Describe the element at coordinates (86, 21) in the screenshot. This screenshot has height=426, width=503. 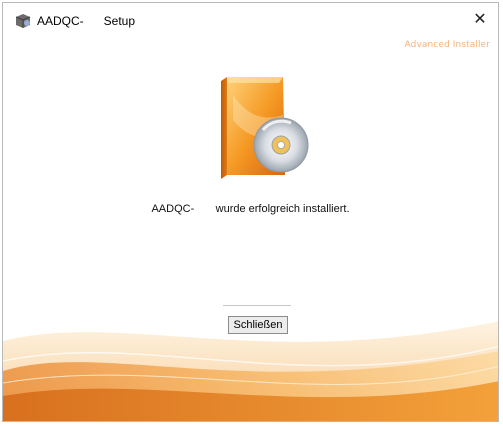
I see `window-title: AADQC- Setup` at that location.